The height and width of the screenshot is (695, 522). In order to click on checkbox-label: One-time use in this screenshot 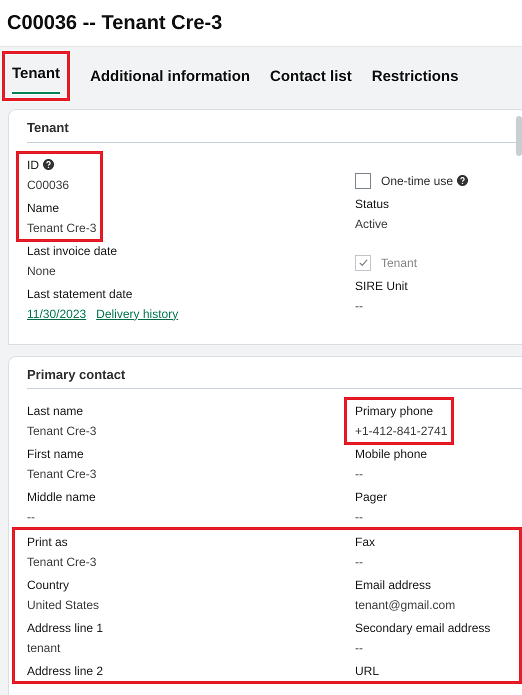, I will do `click(417, 181)`.